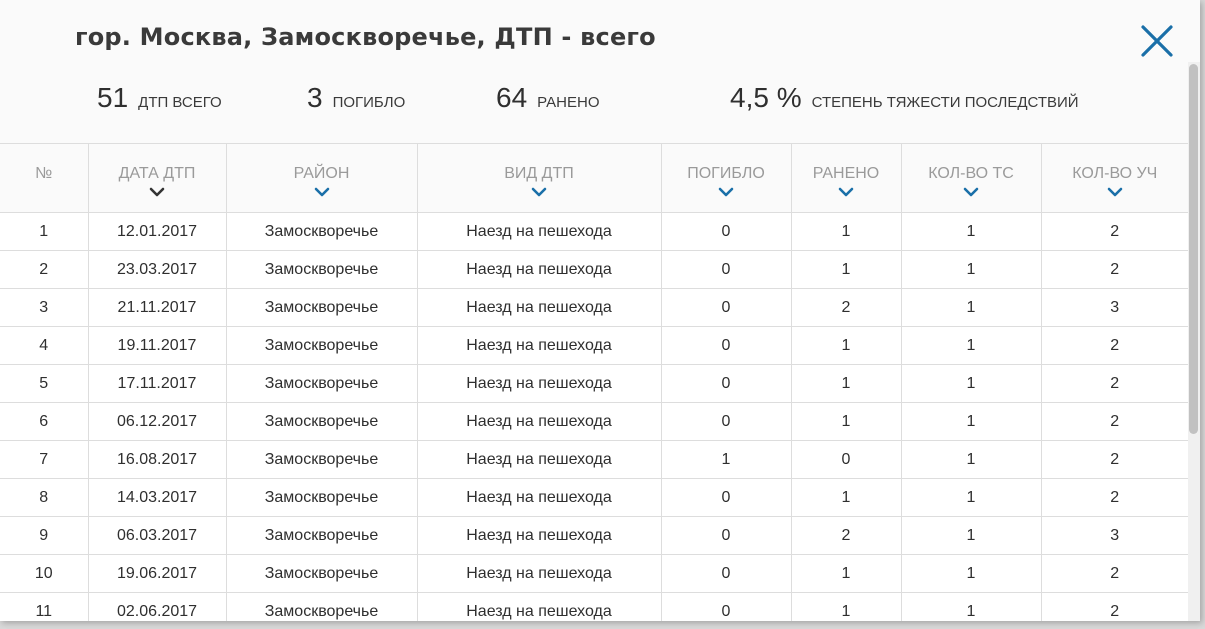 The image size is (1205, 629). I want to click on cell-number: 1, so click(44, 231).